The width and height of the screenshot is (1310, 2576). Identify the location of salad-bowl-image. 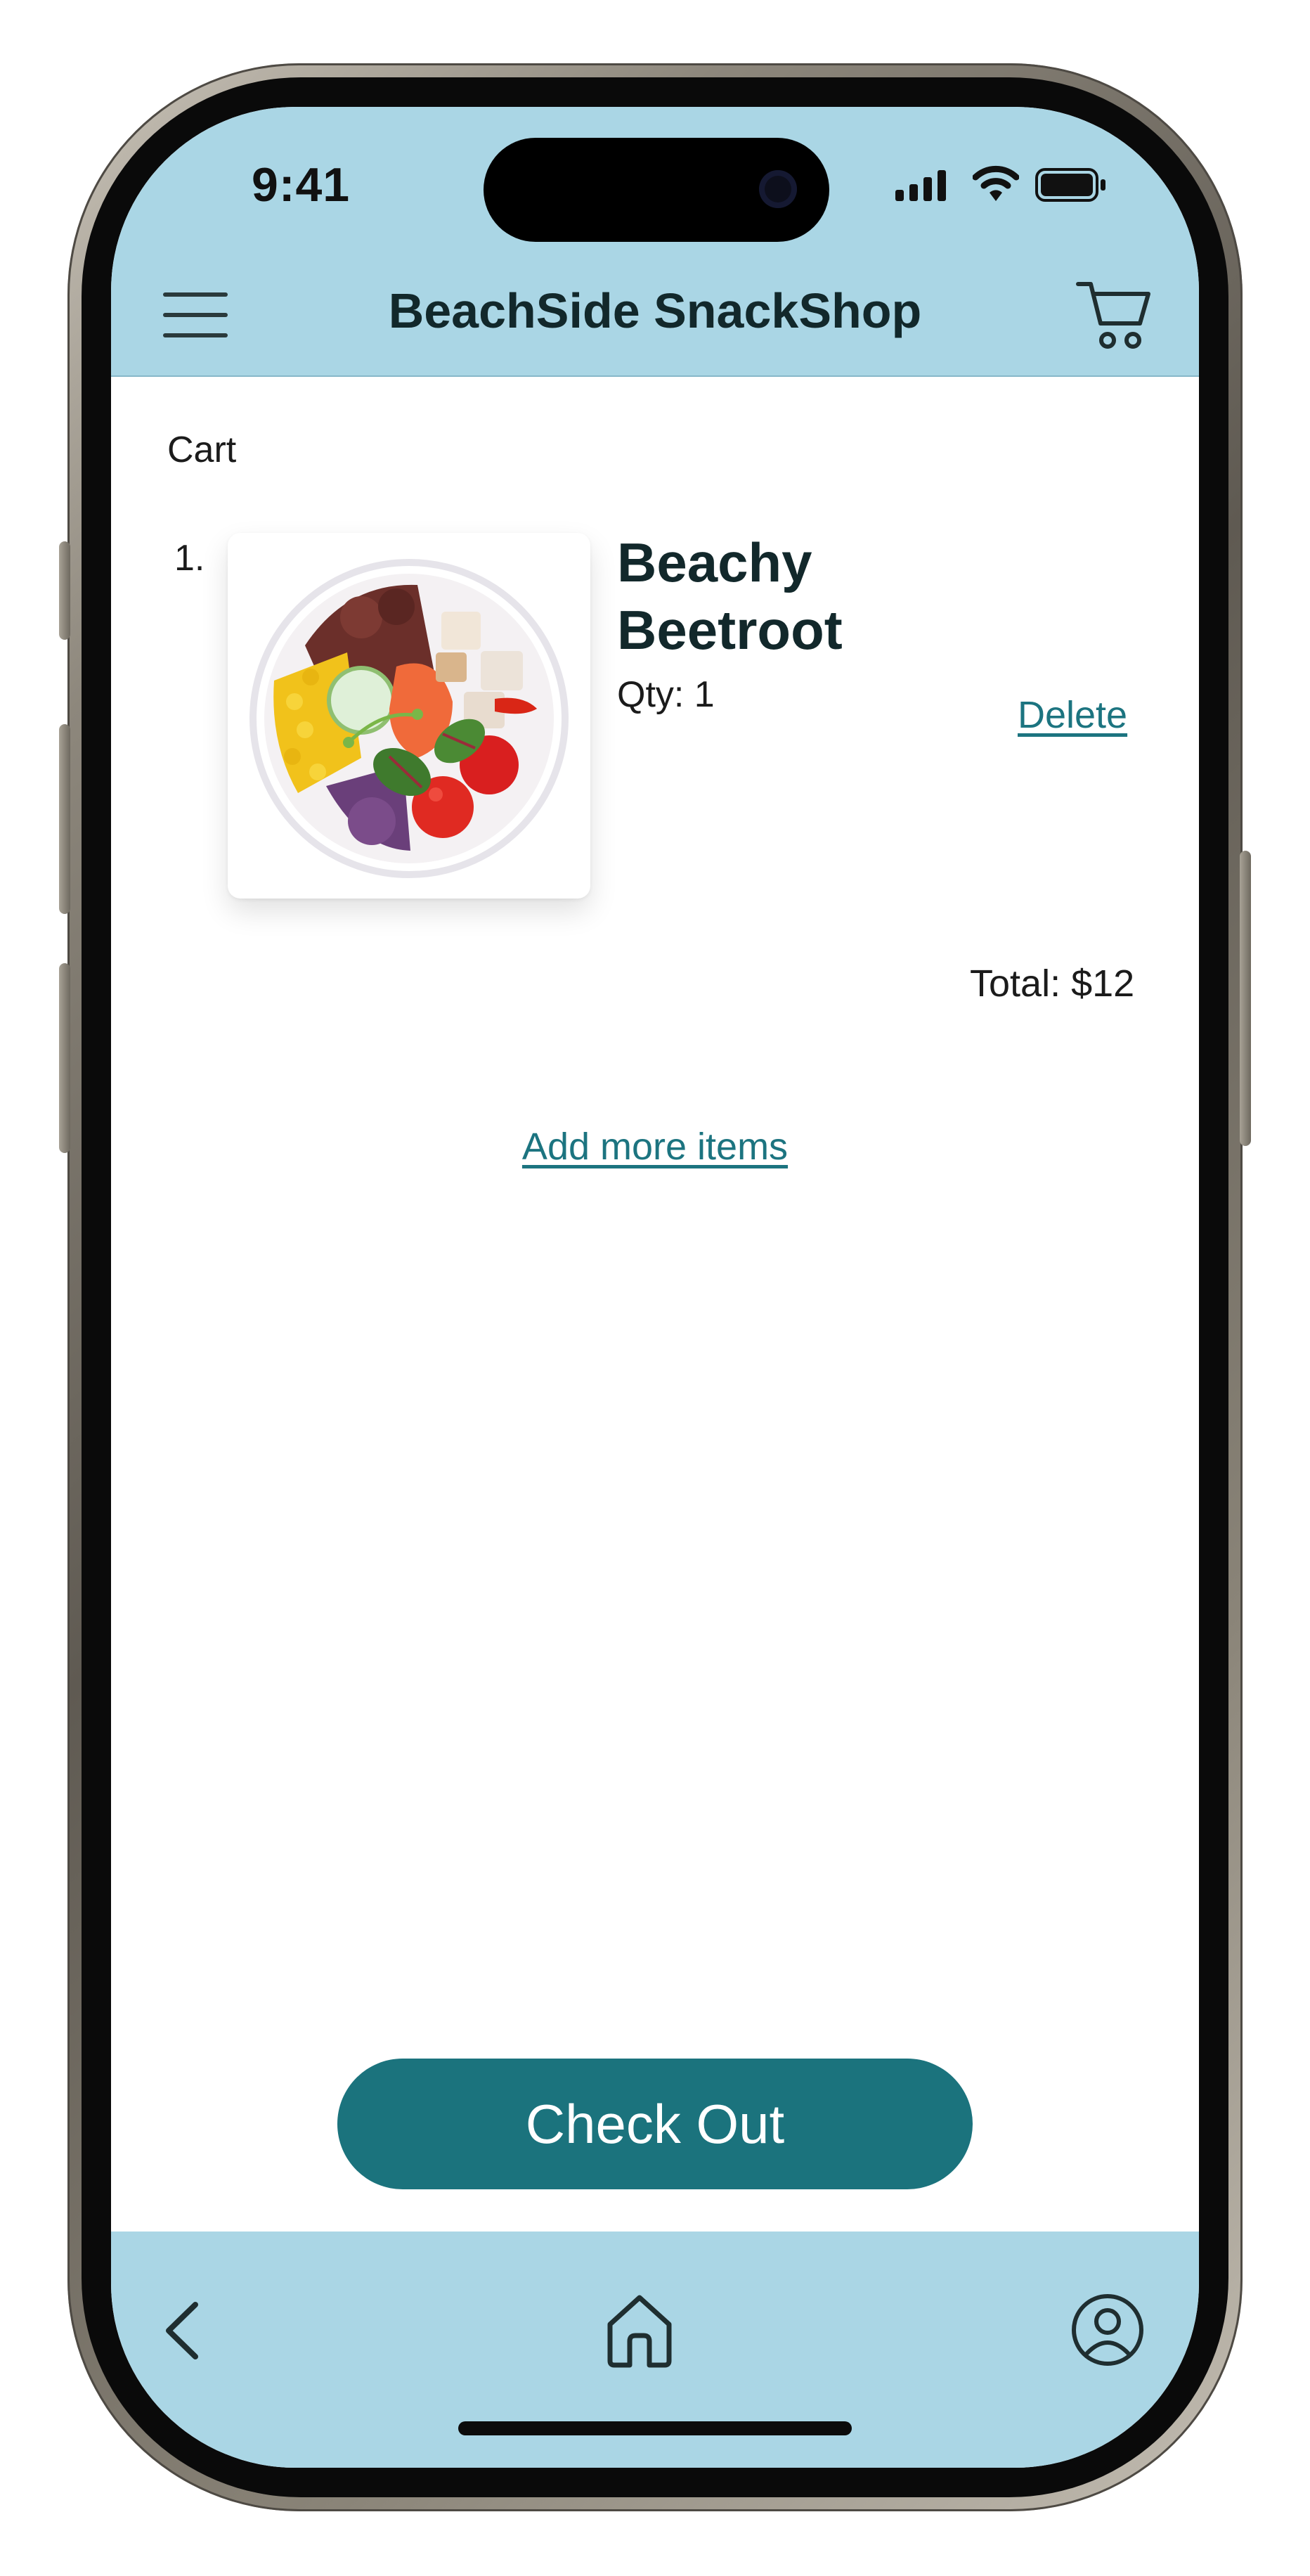
(409, 718).